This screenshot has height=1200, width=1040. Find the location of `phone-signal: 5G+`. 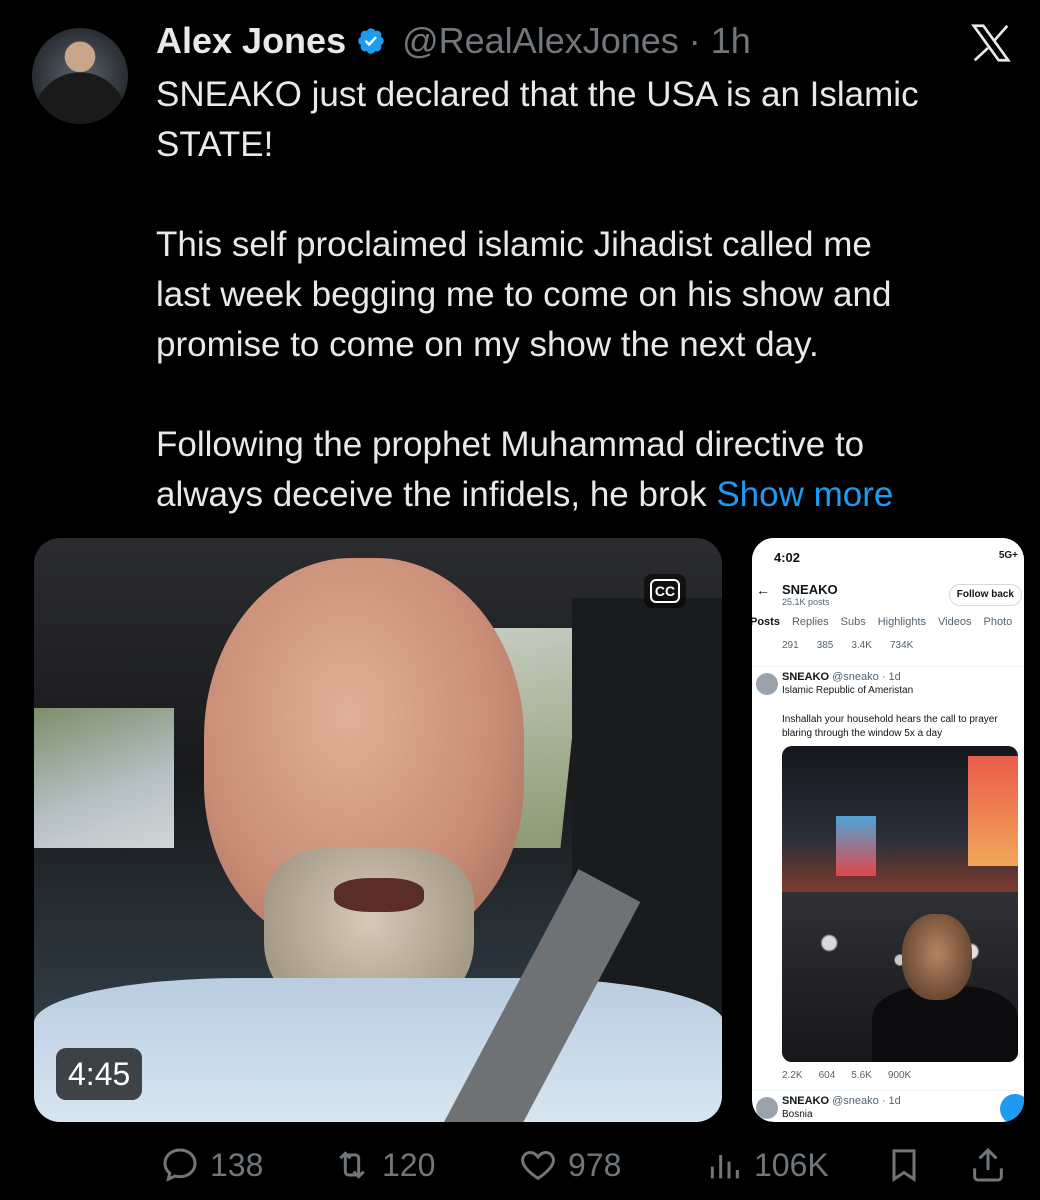

phone-signal: 5G+ is located at coordinates (1008, 555).